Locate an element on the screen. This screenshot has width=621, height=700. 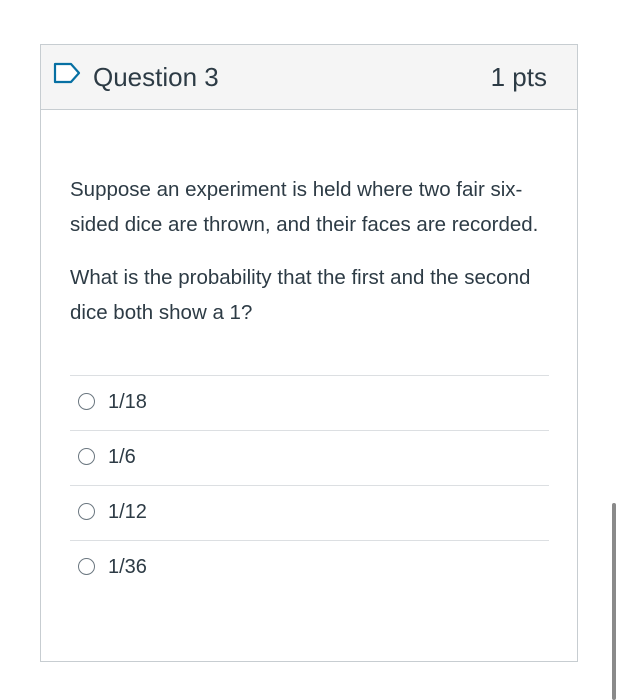
answer-option: 1/12 is located at coordinates (309, 513).